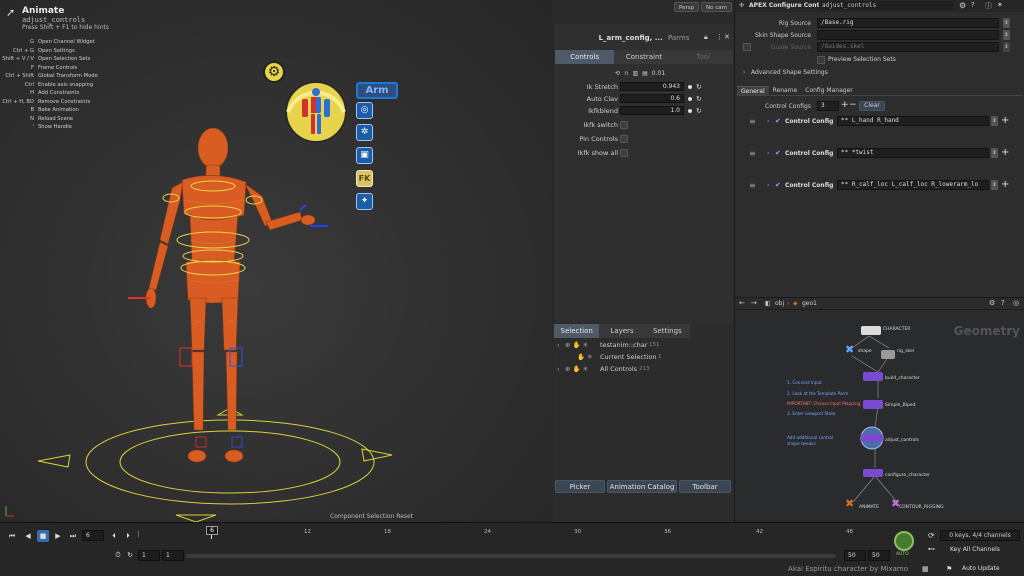  I want to click on add-config-icon: +, so click(845, 105).